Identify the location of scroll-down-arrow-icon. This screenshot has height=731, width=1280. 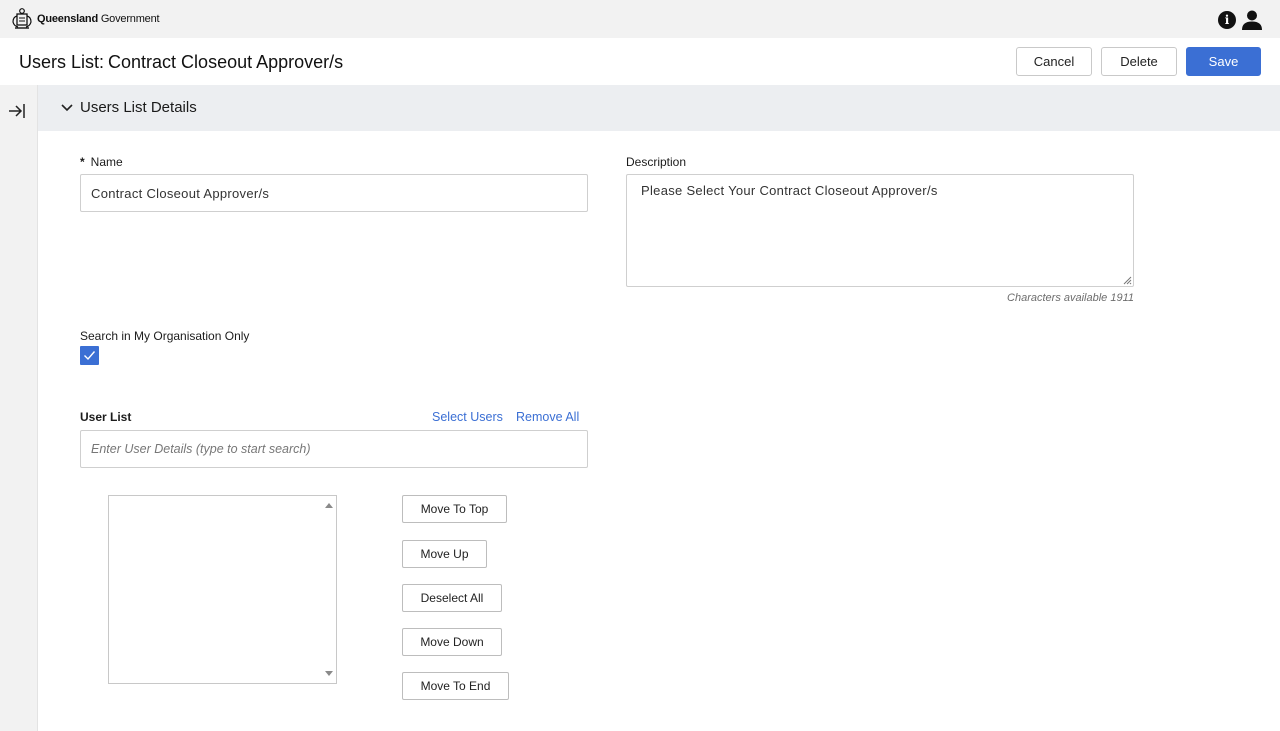
(329, 673).